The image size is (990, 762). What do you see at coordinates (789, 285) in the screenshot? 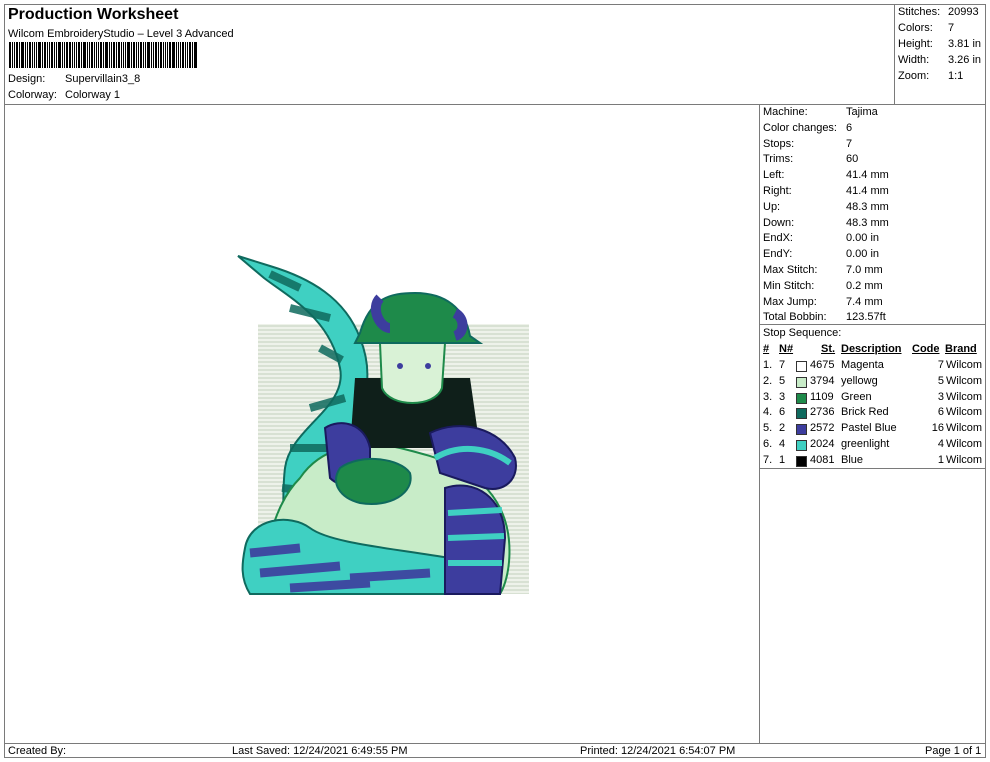
I see `machine-info-label: Min Stitch:` at bounding box center [789, 285].